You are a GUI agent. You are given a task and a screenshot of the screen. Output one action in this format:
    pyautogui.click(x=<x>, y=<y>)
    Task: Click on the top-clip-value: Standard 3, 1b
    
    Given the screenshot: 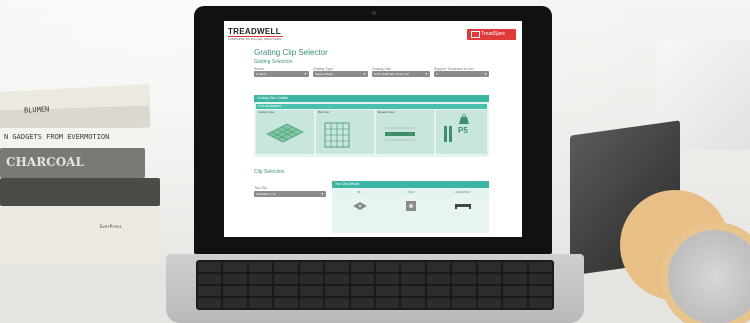 What is the action you would take?
    pyautogui.click(x=266, y=194)
    